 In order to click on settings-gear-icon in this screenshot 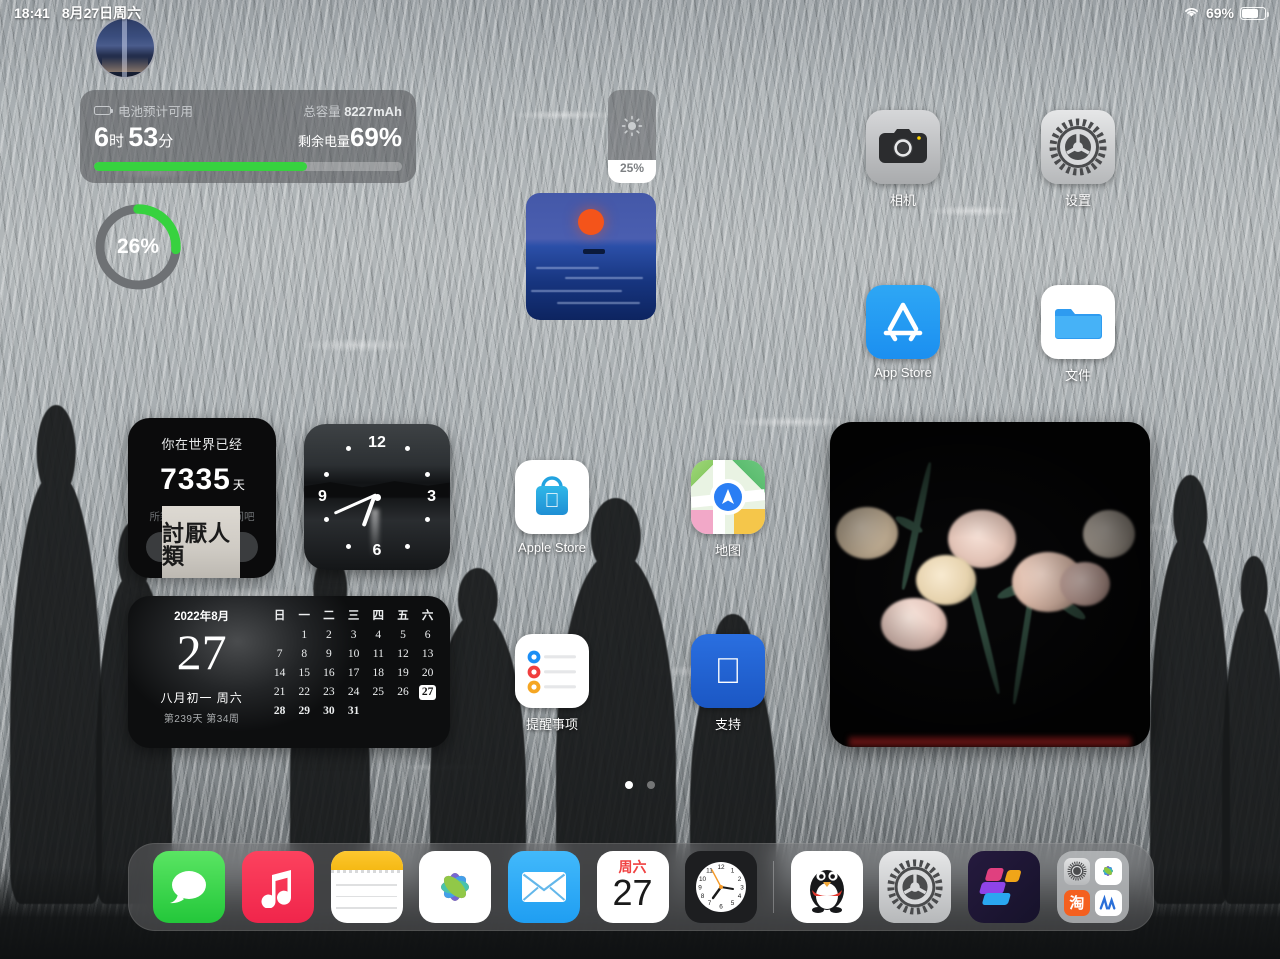, I will do `click(915, 887)`.